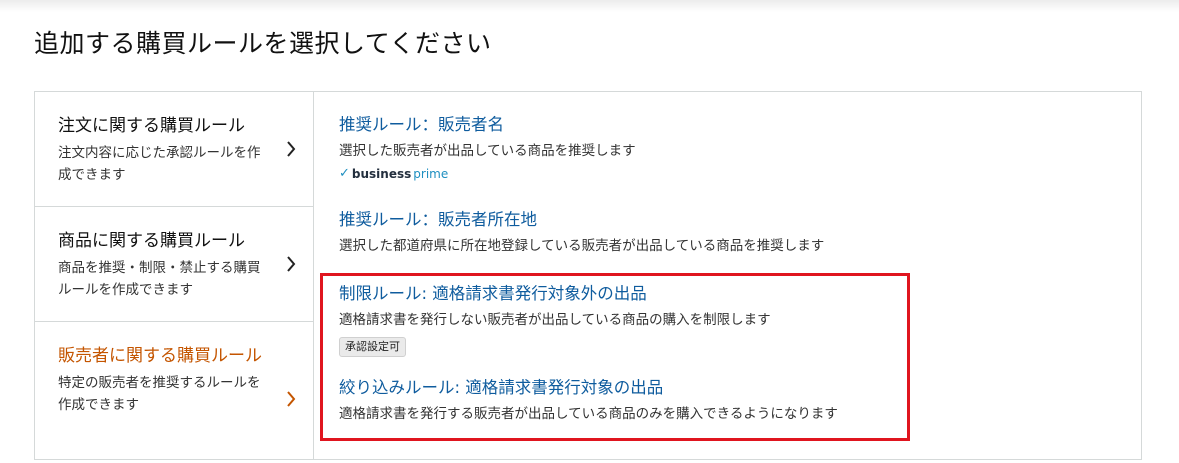 The width and height of the screenshot is (1179, 463). I want to click on rule-title-link: 絞り込みルール: 適格請求書発行対象の出品, so click(588, 388).